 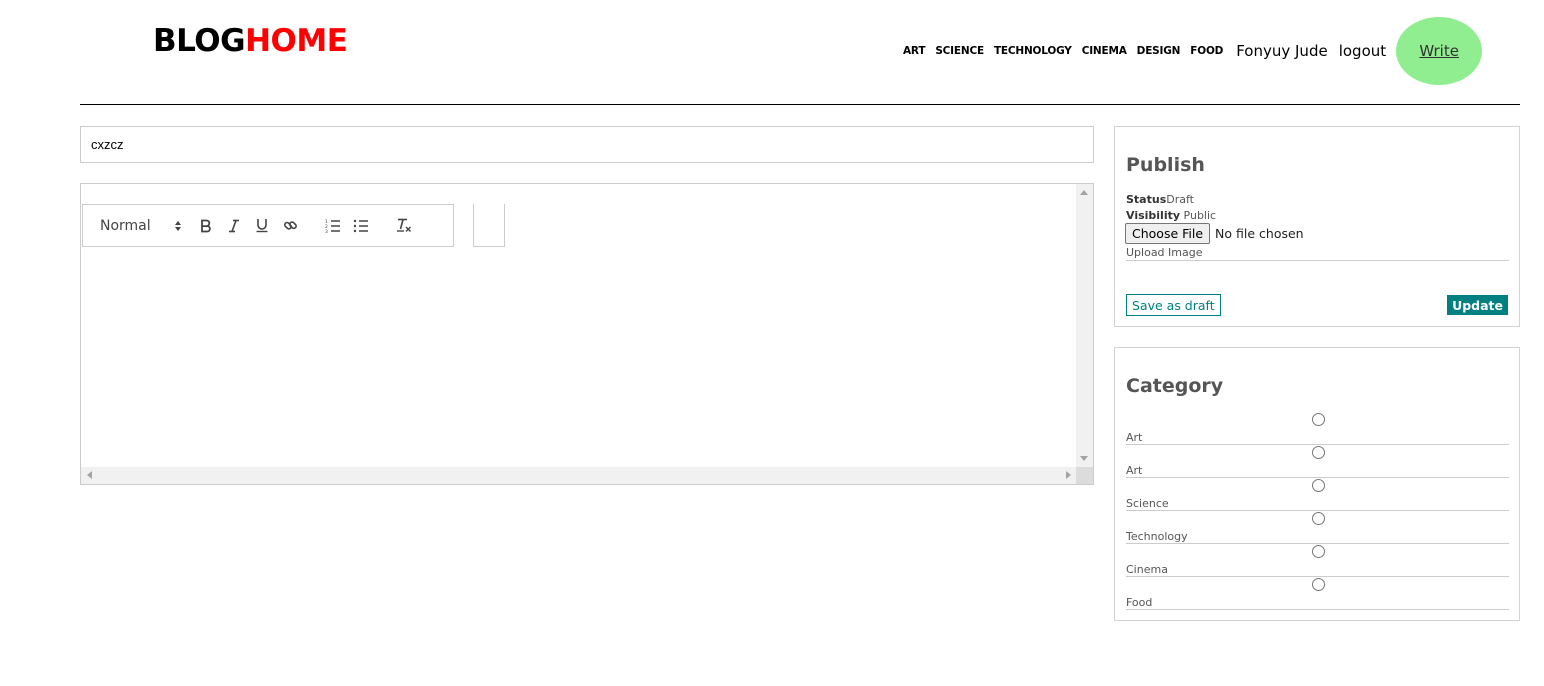 What do you see at coordinates (1317, 593) in the screenshot?
I see `category-item: Food` at bounding box center [1317, 593].